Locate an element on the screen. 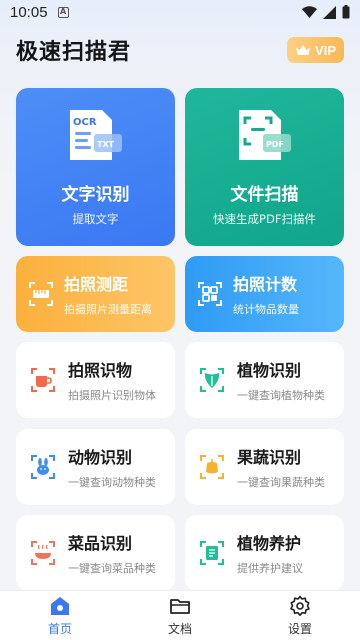 The height and width of the screenshot is (640, 360). nav-home: 首页 is located at coordinates (60, 615).